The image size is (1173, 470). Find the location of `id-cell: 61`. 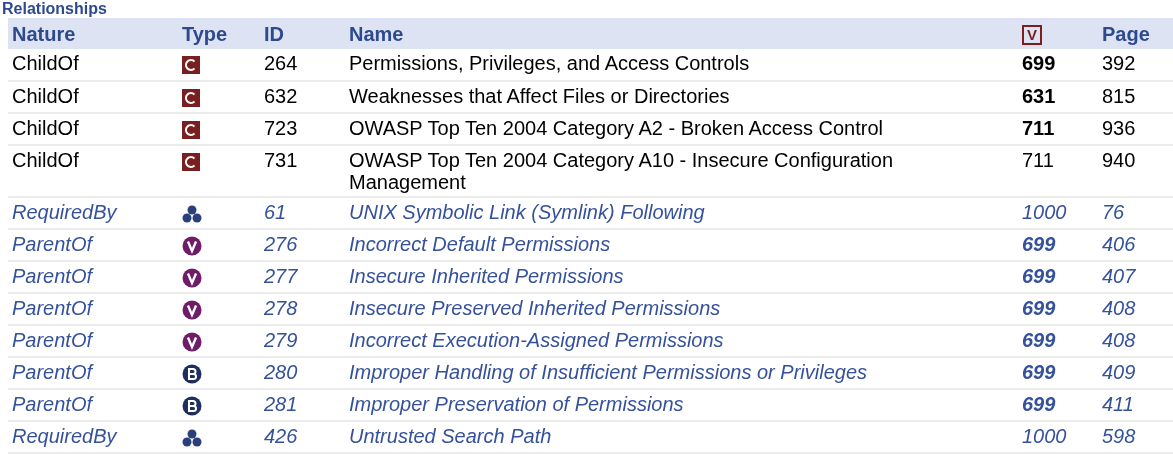

id-cell: 61 is located at coordinates (302, 213).